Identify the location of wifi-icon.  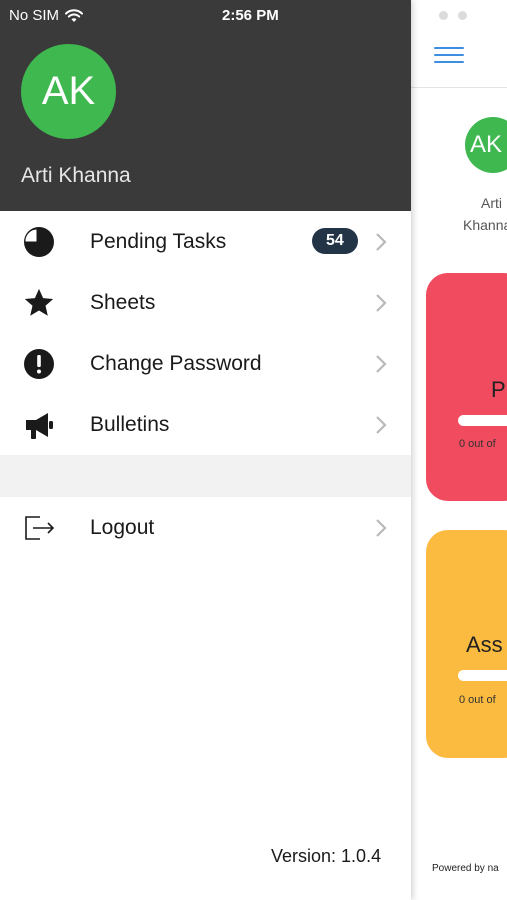
(74, 15).